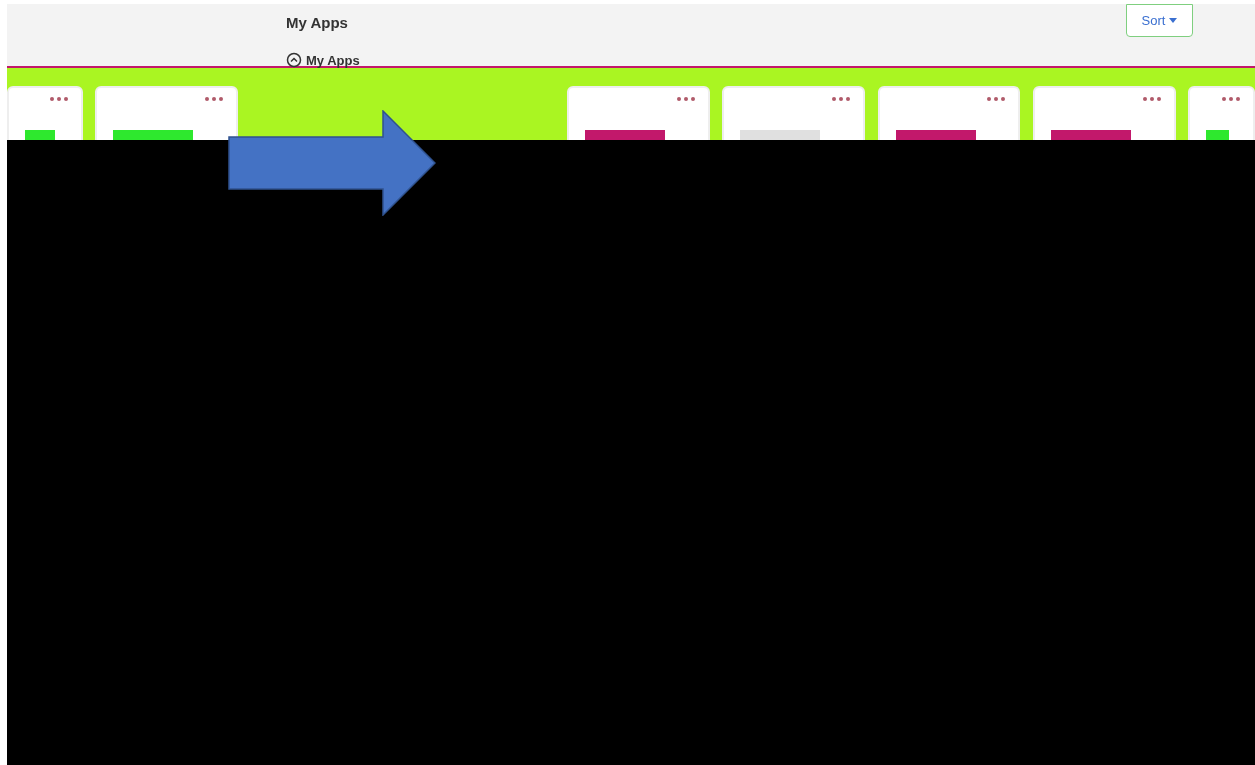  What do you see at coordinates (294, 60) in the screenshot?
I see `chevron-up-circle-icon` at bounding box center [294, 60].